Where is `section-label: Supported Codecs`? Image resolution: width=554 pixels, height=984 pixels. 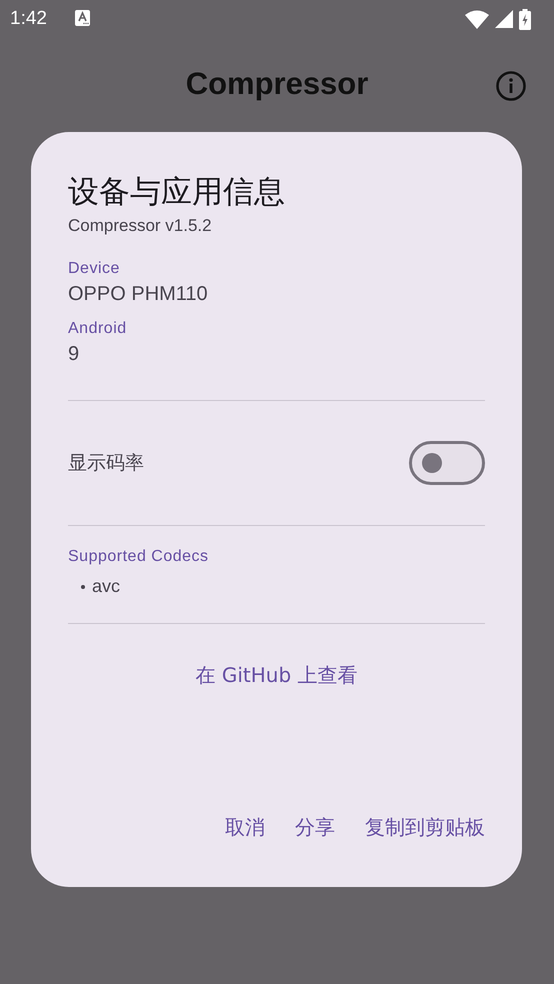
section-label: Supported Codecs is located at coordinates (139, 557).